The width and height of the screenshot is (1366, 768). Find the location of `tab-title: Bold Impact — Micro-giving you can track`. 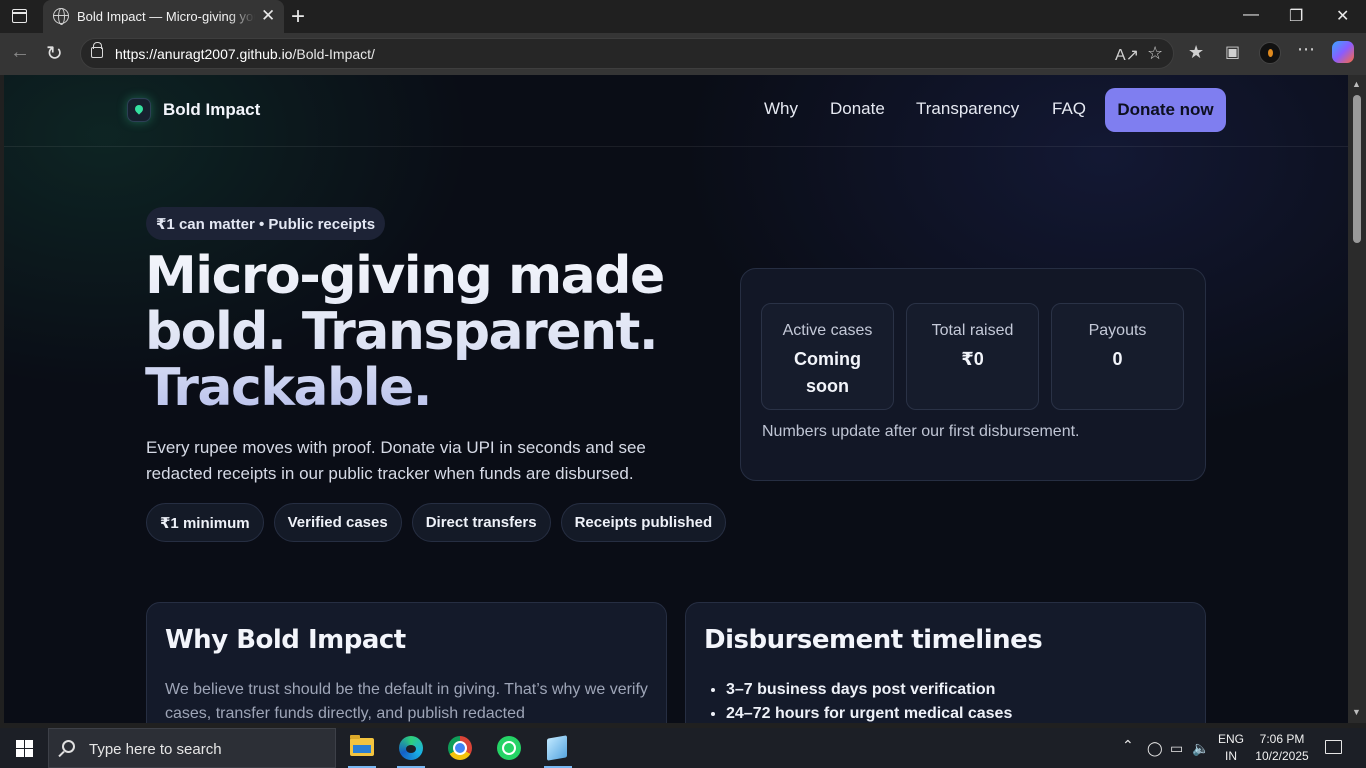

tab-title: Bold Impact — Micro-giving you can track is located at coordinates (166, 16).